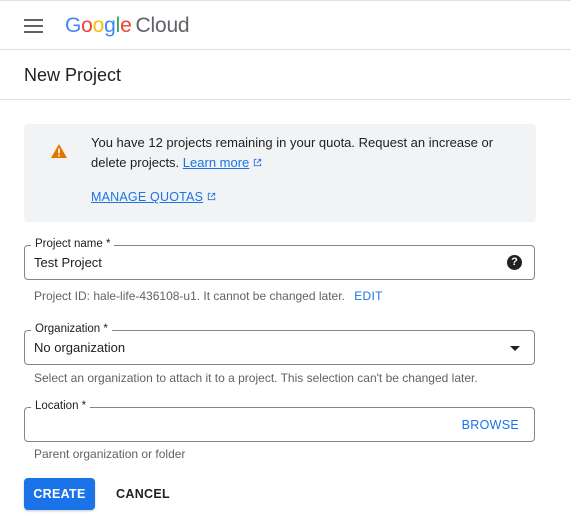 This screenshot has height=531, width=571. What do you see at coordinates (59, 151) in the screenshot?
I see `warning-icon` at bounding box center [59, 151].